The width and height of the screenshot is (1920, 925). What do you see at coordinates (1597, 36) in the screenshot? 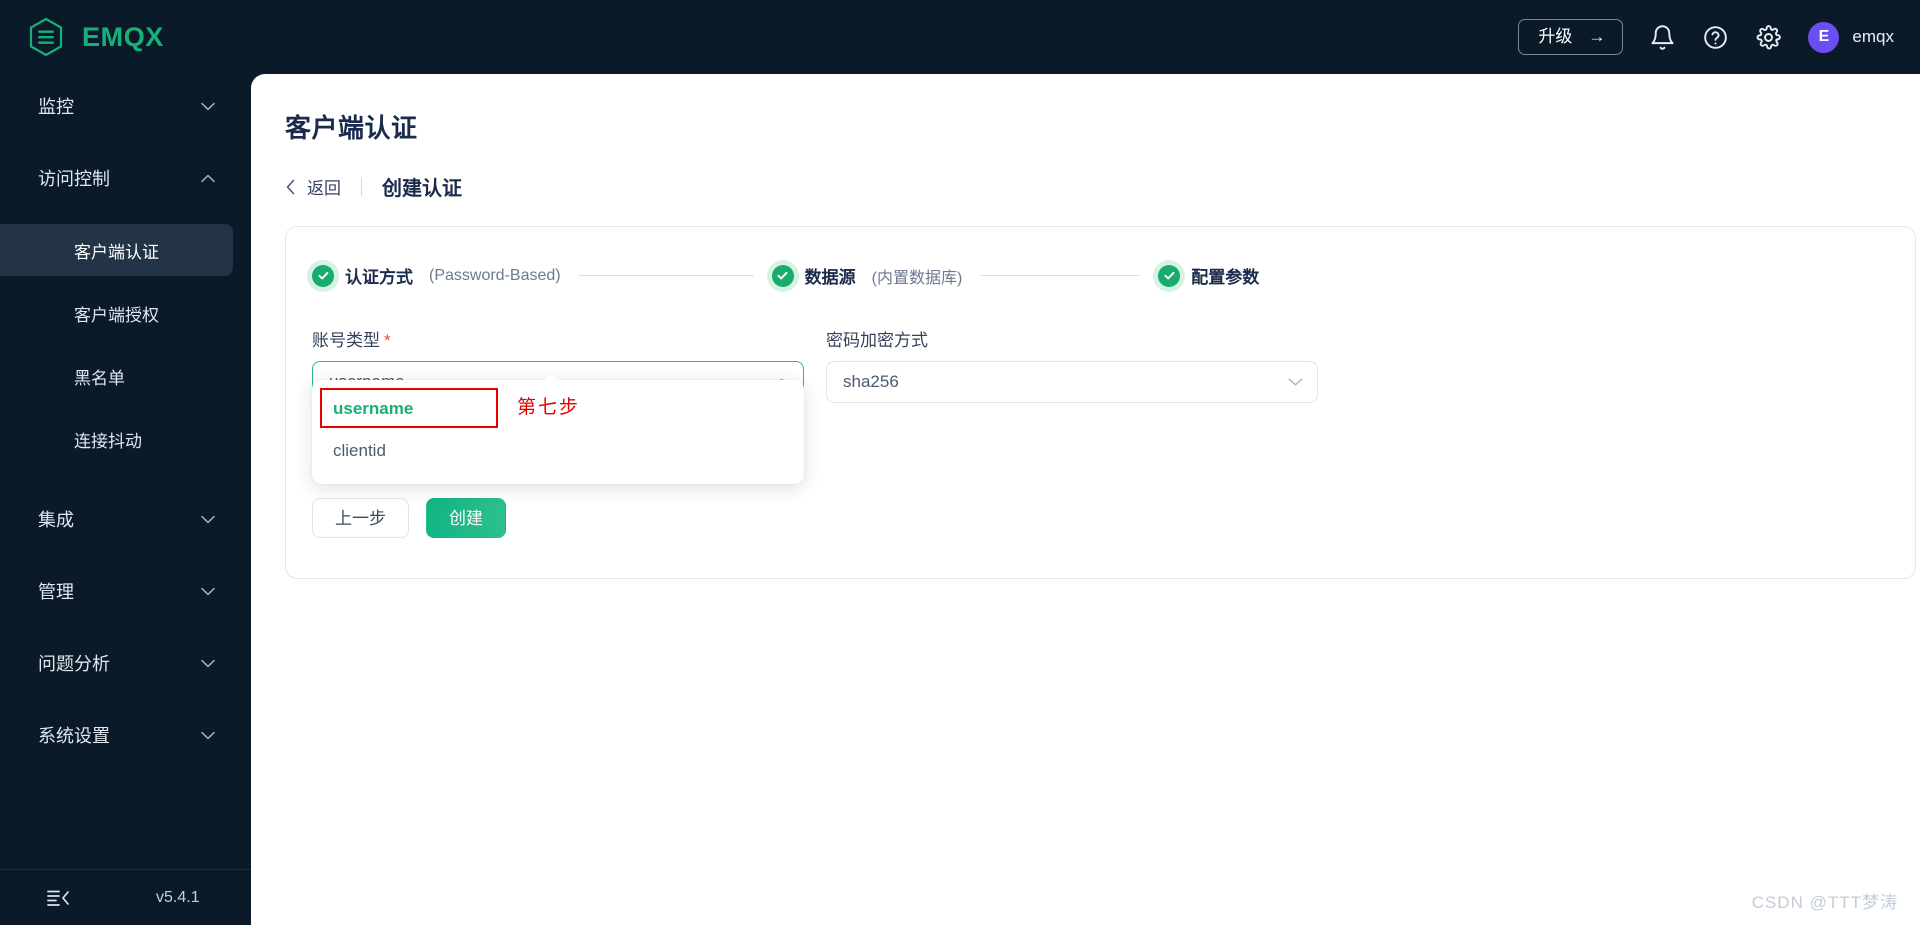
I see `arrow-right-icon: →` at bounding box center [1597, 36].